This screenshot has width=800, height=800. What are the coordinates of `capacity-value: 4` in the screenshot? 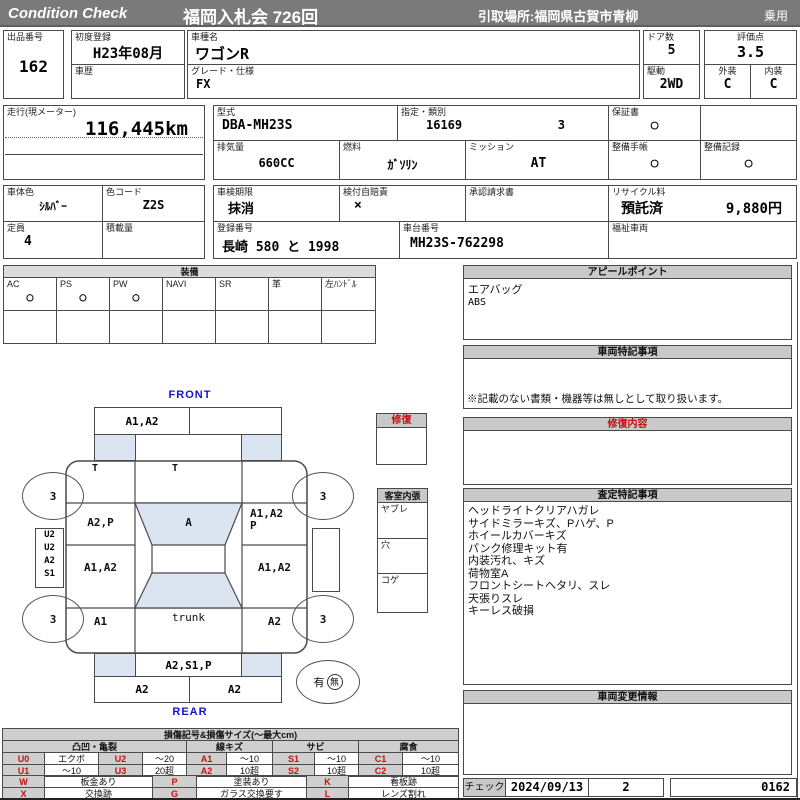 It's located at (28, 241).